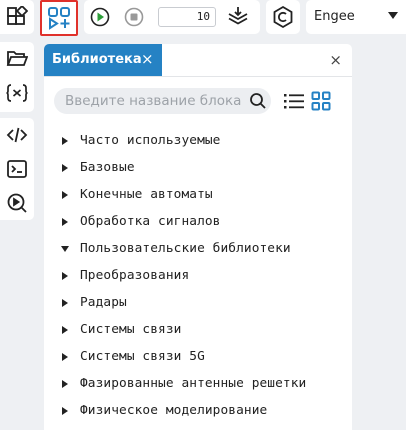 The image size is (406, 430). What do you see at coordinates (198, 303) in the screenshot?
I see `library-category: Радары` at bounding box center [198, 303].